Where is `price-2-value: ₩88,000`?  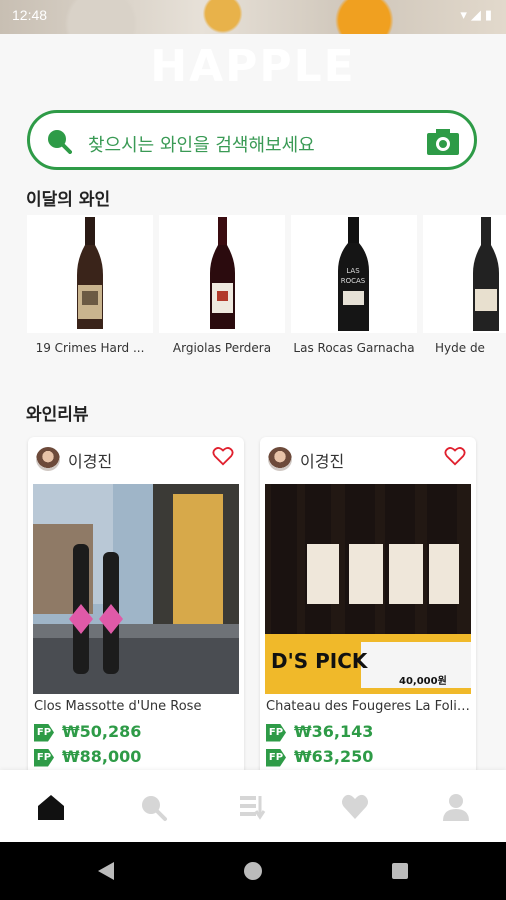 price-2-value: ₩88,000 is located at coordinates (102, 756).